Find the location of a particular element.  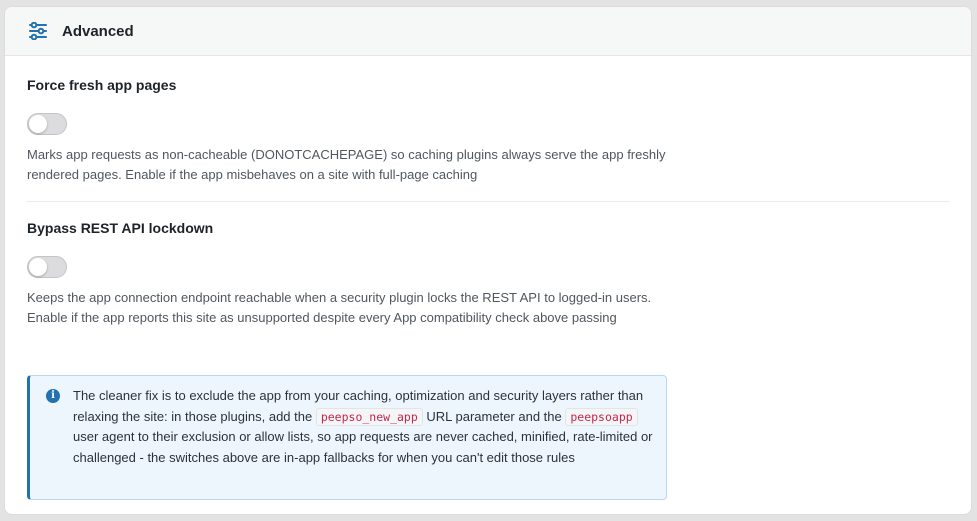

force-fresh-app-pages-toggle is located at coordinates (47, 124).